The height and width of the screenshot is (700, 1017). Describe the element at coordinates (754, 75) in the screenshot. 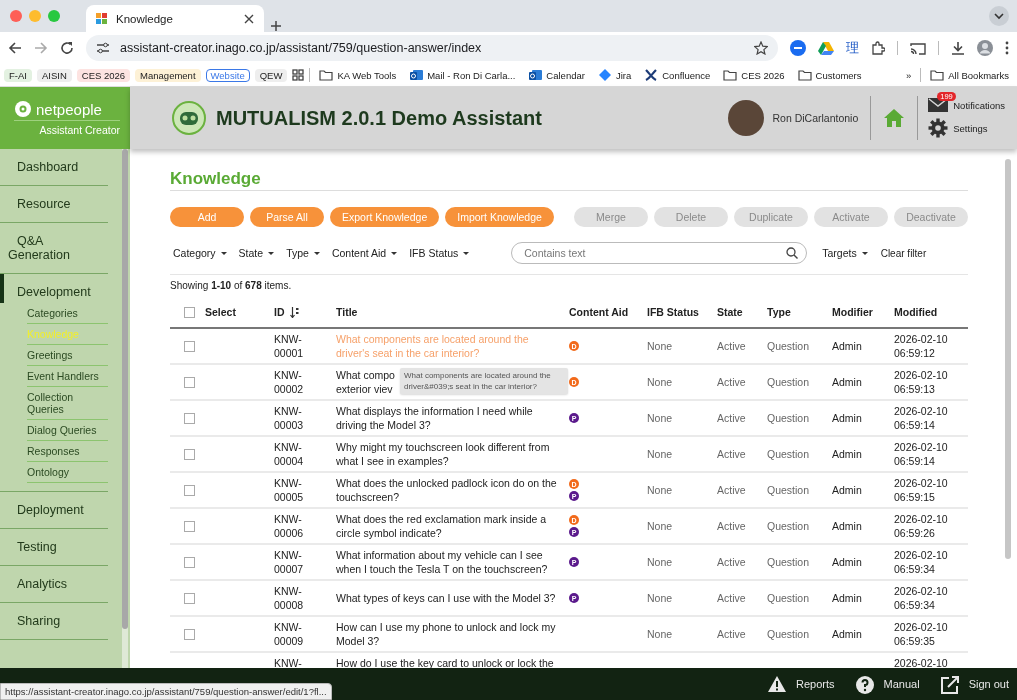

I see `bookmark-link: CES 2026` at that location.